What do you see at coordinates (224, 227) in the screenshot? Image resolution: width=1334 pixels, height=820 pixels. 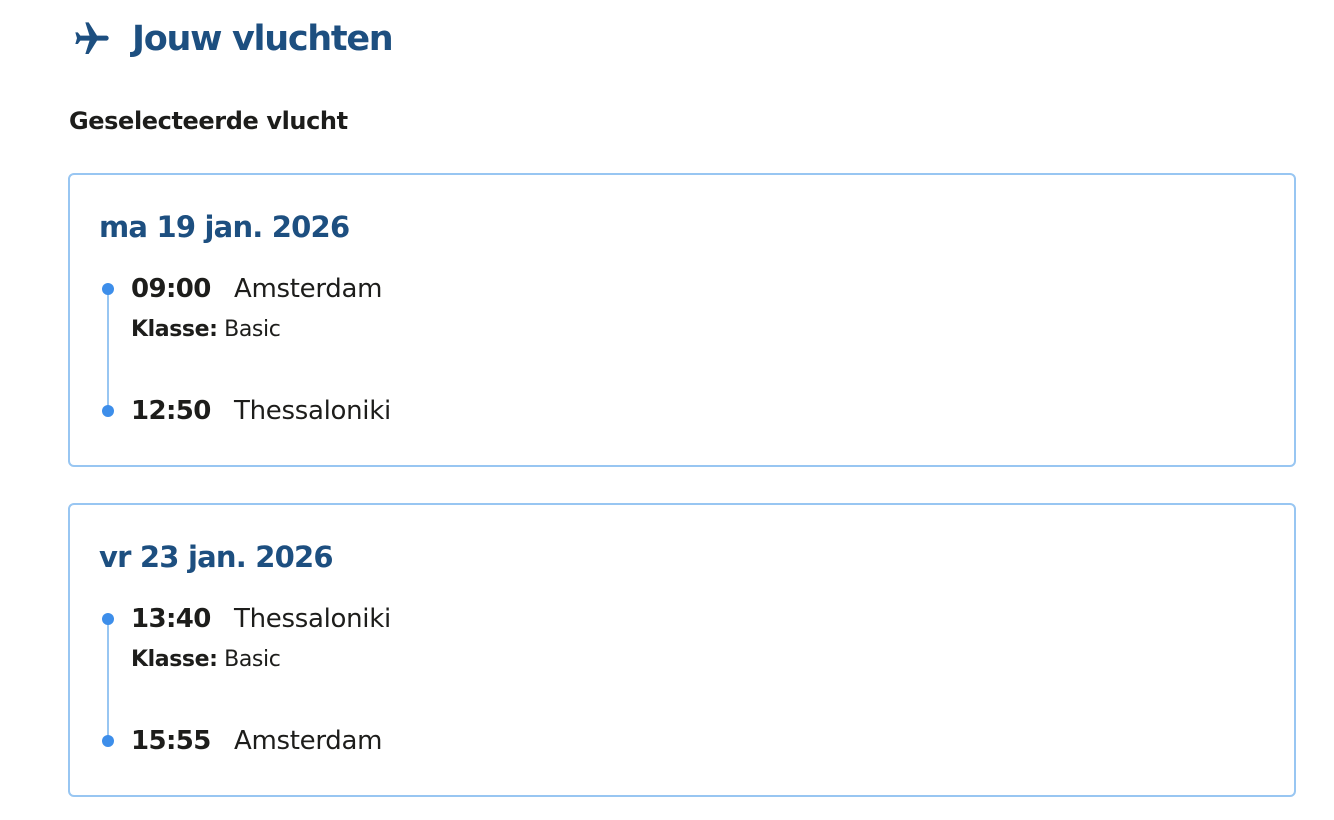 I see `flight-date: ma 19 jan. 2026` at bounding box center [224, 227].